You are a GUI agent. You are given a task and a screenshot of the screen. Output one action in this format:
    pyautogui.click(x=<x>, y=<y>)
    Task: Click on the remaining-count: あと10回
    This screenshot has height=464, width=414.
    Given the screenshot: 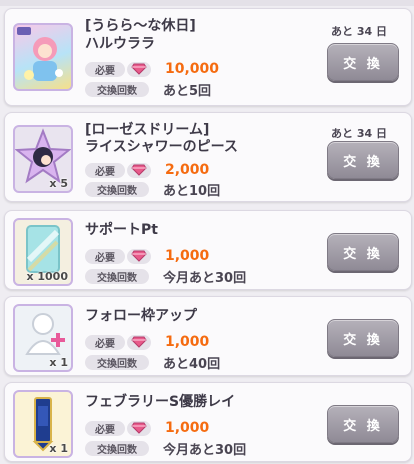 What is the action you would take?
    pyautogui.click(x=192, y=191)
    